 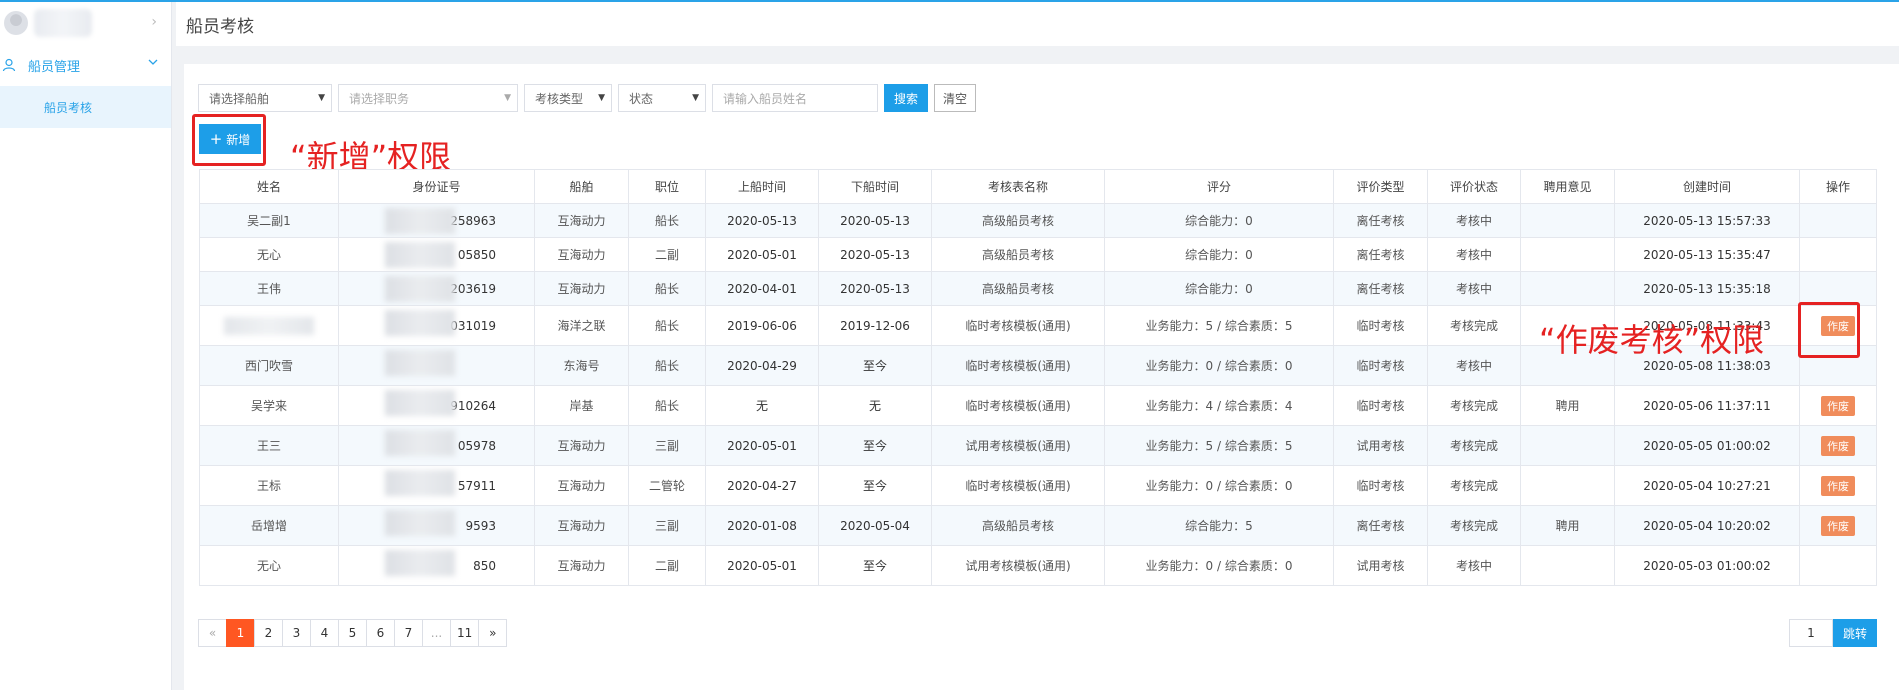 I want to click on sidebar: › 船员管理 船员考核, so click(x=86, y=346).